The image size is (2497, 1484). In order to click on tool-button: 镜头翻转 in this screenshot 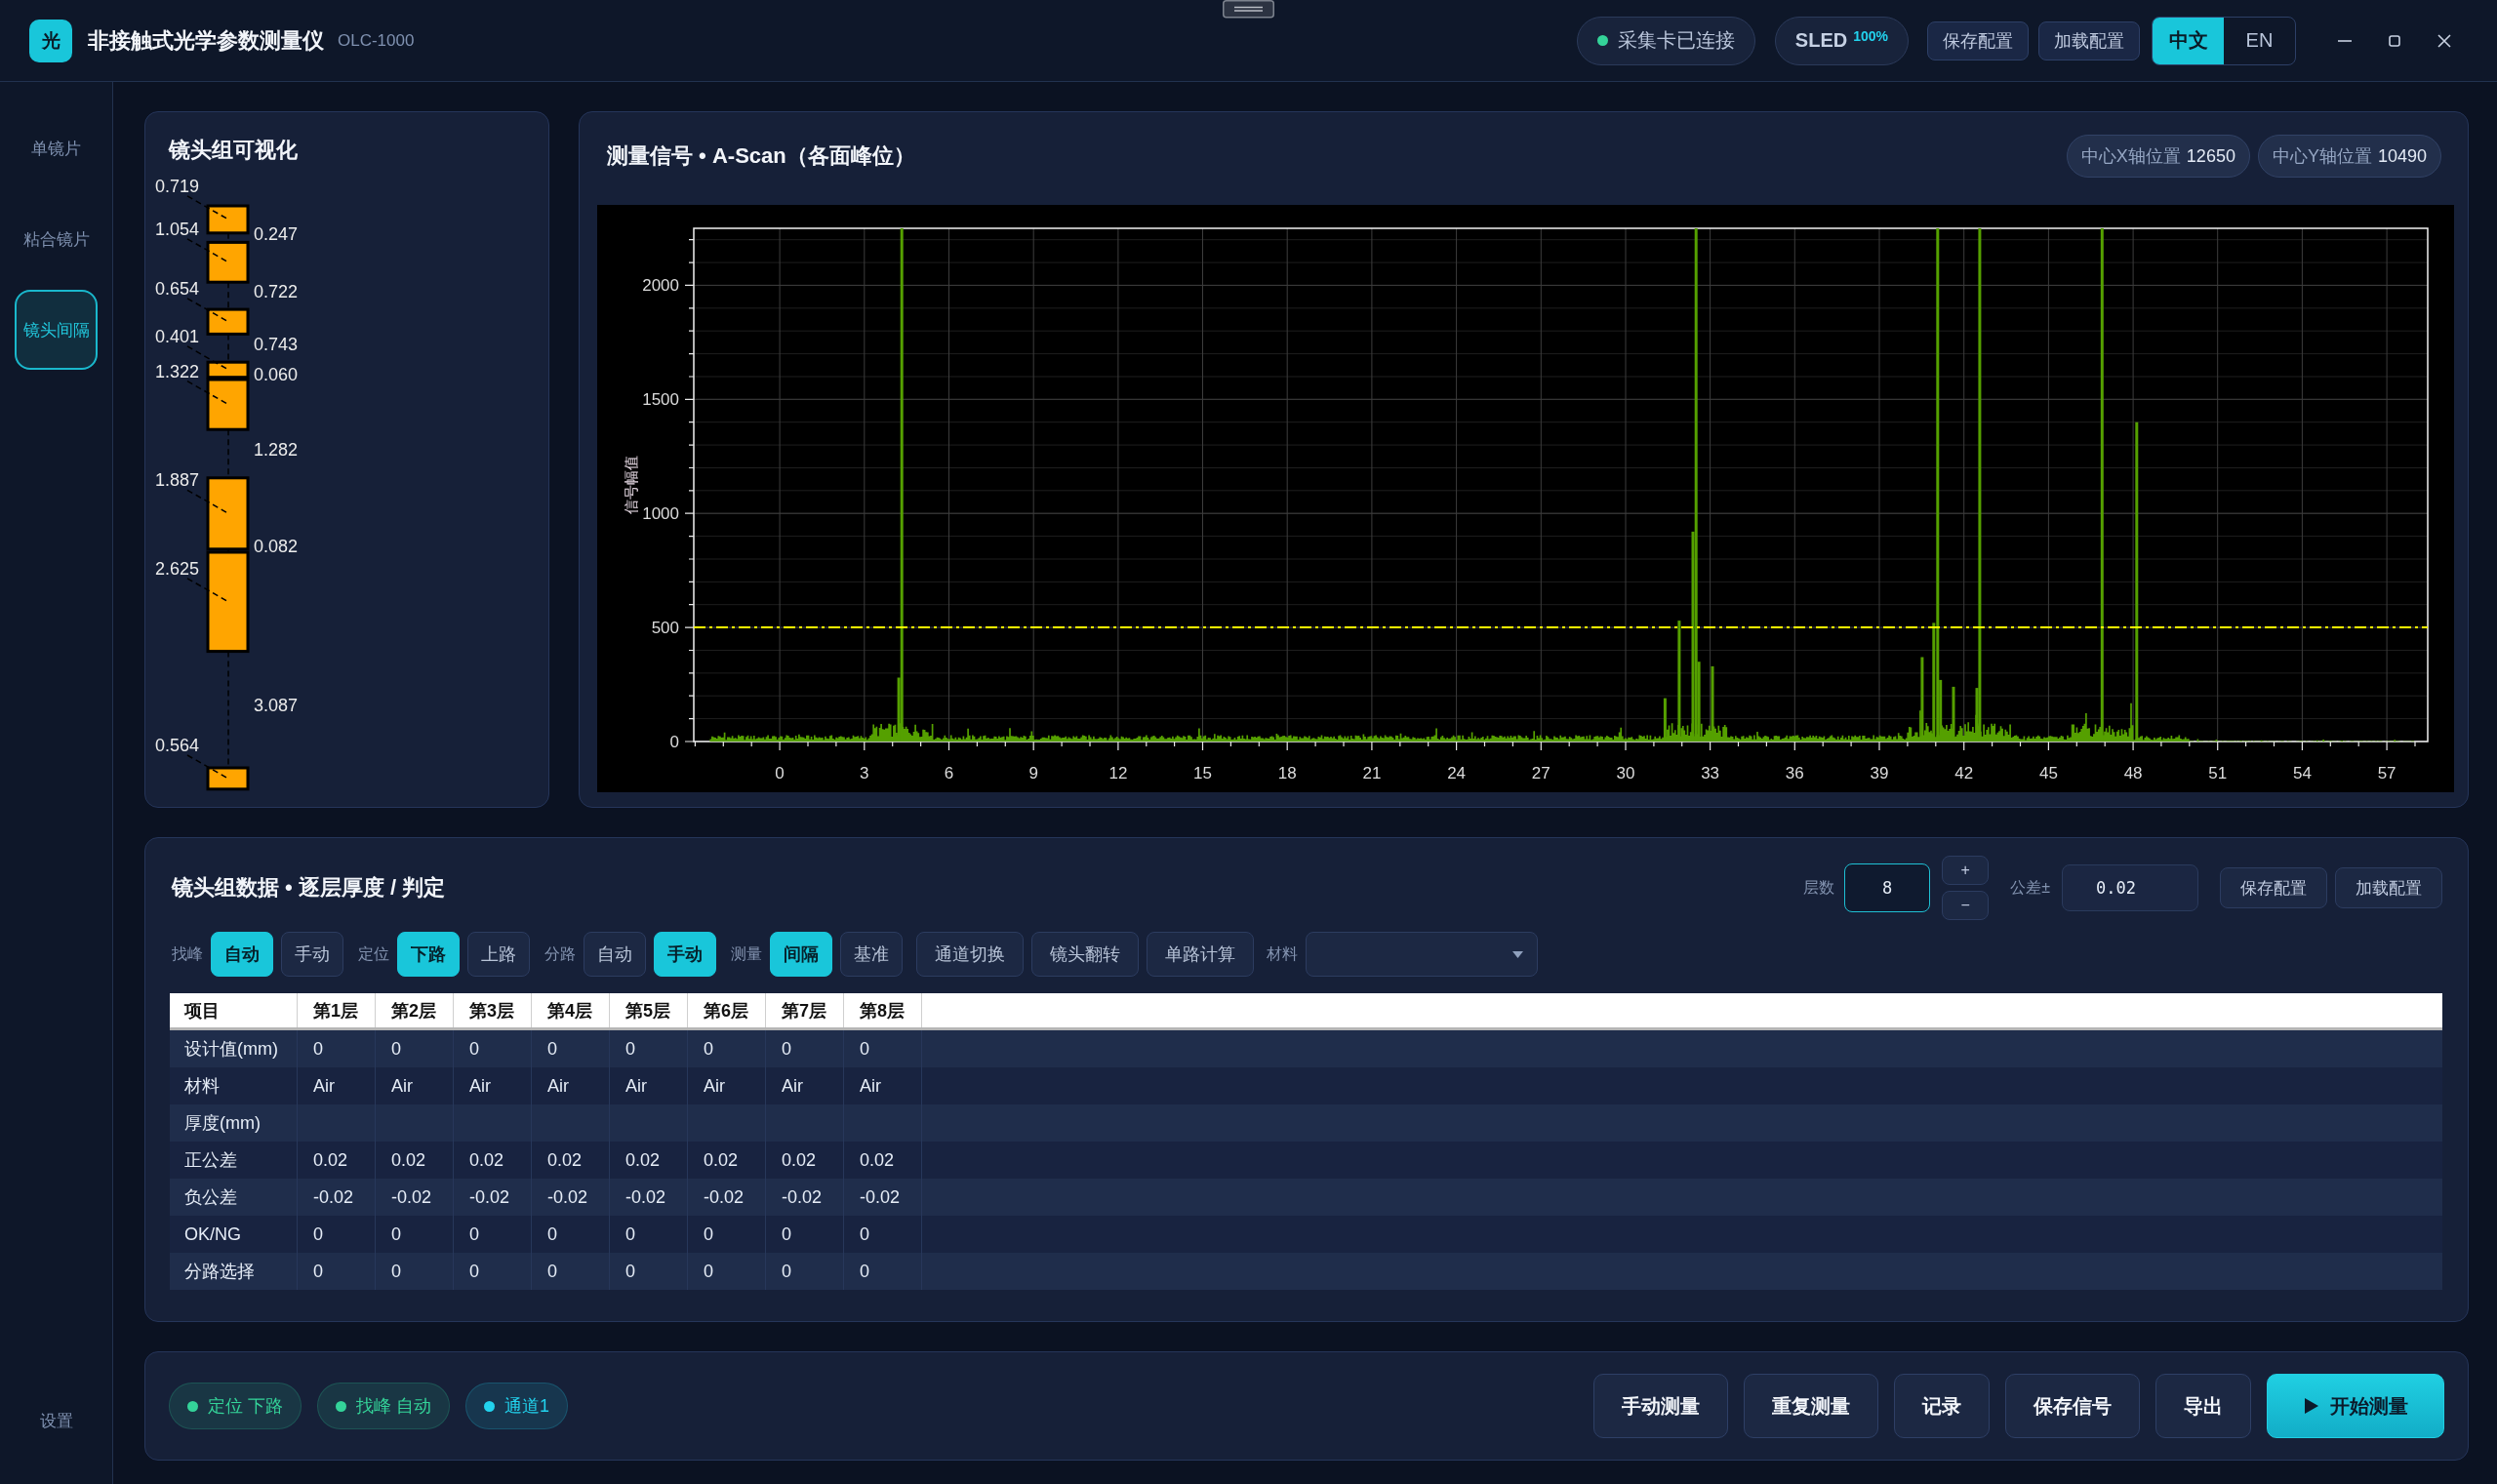, I will do `click(1085, 954)`.